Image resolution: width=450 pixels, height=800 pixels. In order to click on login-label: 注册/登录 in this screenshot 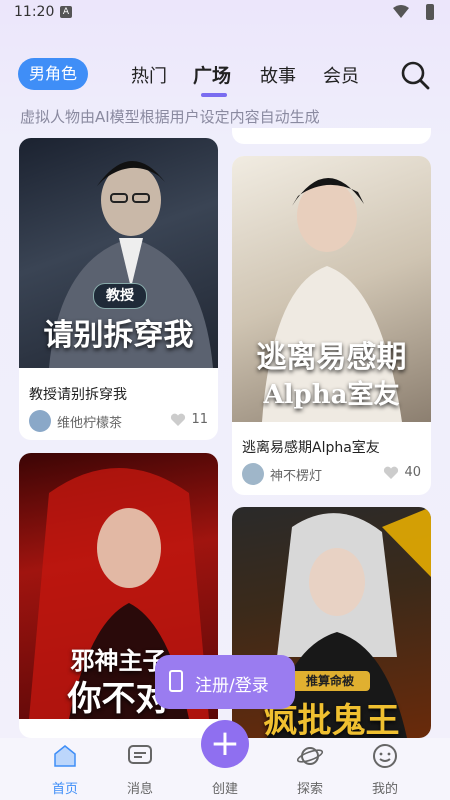, I will do `click(232, 686)`.